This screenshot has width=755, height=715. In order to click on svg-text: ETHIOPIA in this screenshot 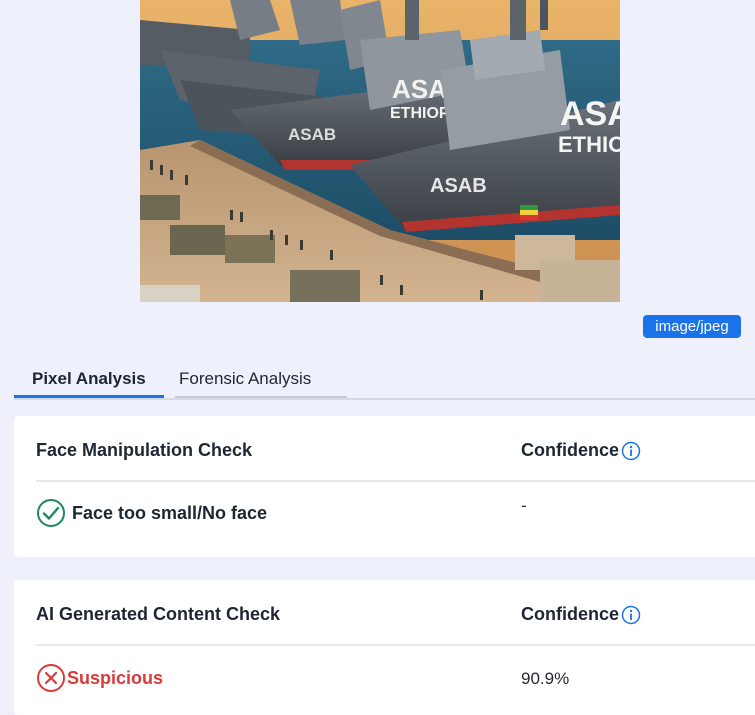, I will do `click(589, 144)`.